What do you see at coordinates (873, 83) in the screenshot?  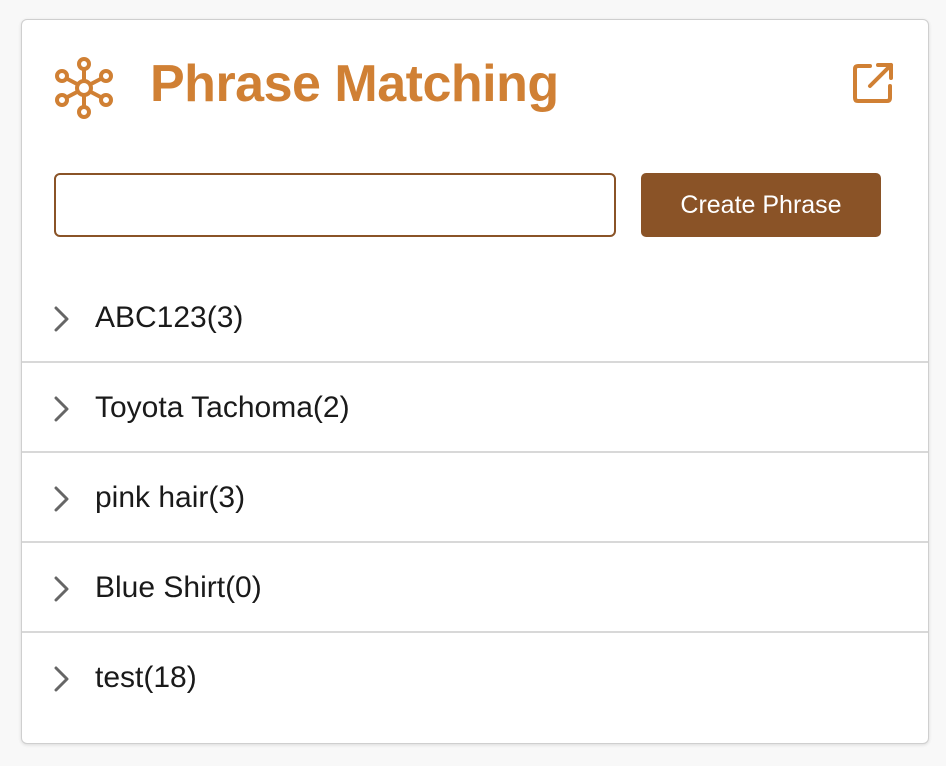 I see `external-link-icon` at bounding box center [873, 83].